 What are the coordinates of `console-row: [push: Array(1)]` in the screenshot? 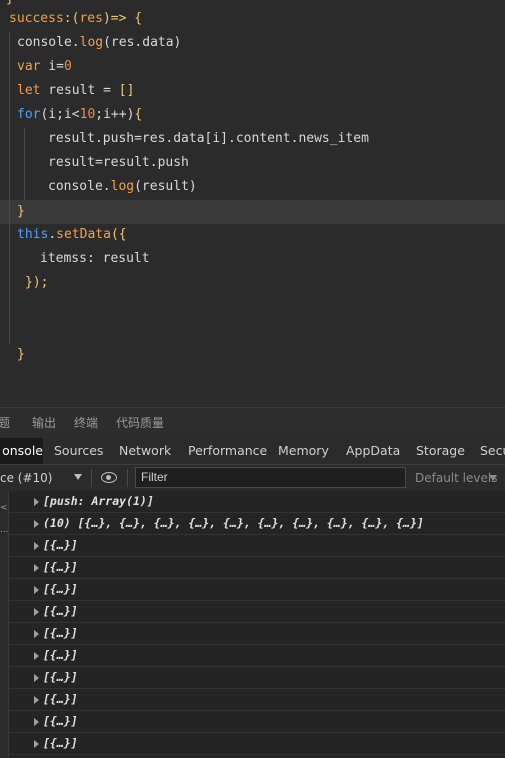 It's located at (256, 502).